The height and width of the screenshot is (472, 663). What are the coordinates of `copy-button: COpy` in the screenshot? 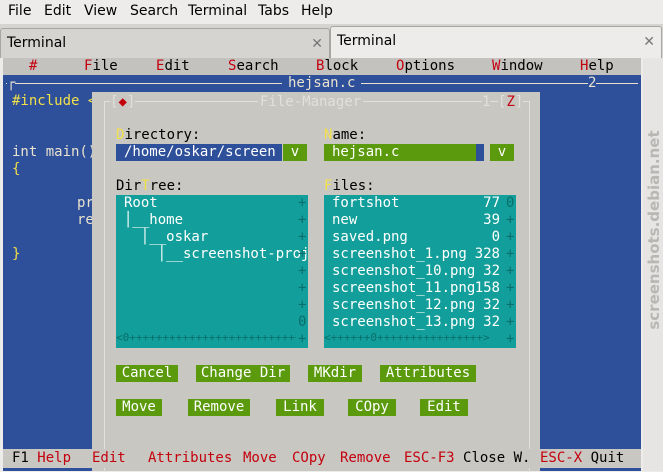 It's located at (372, 407).